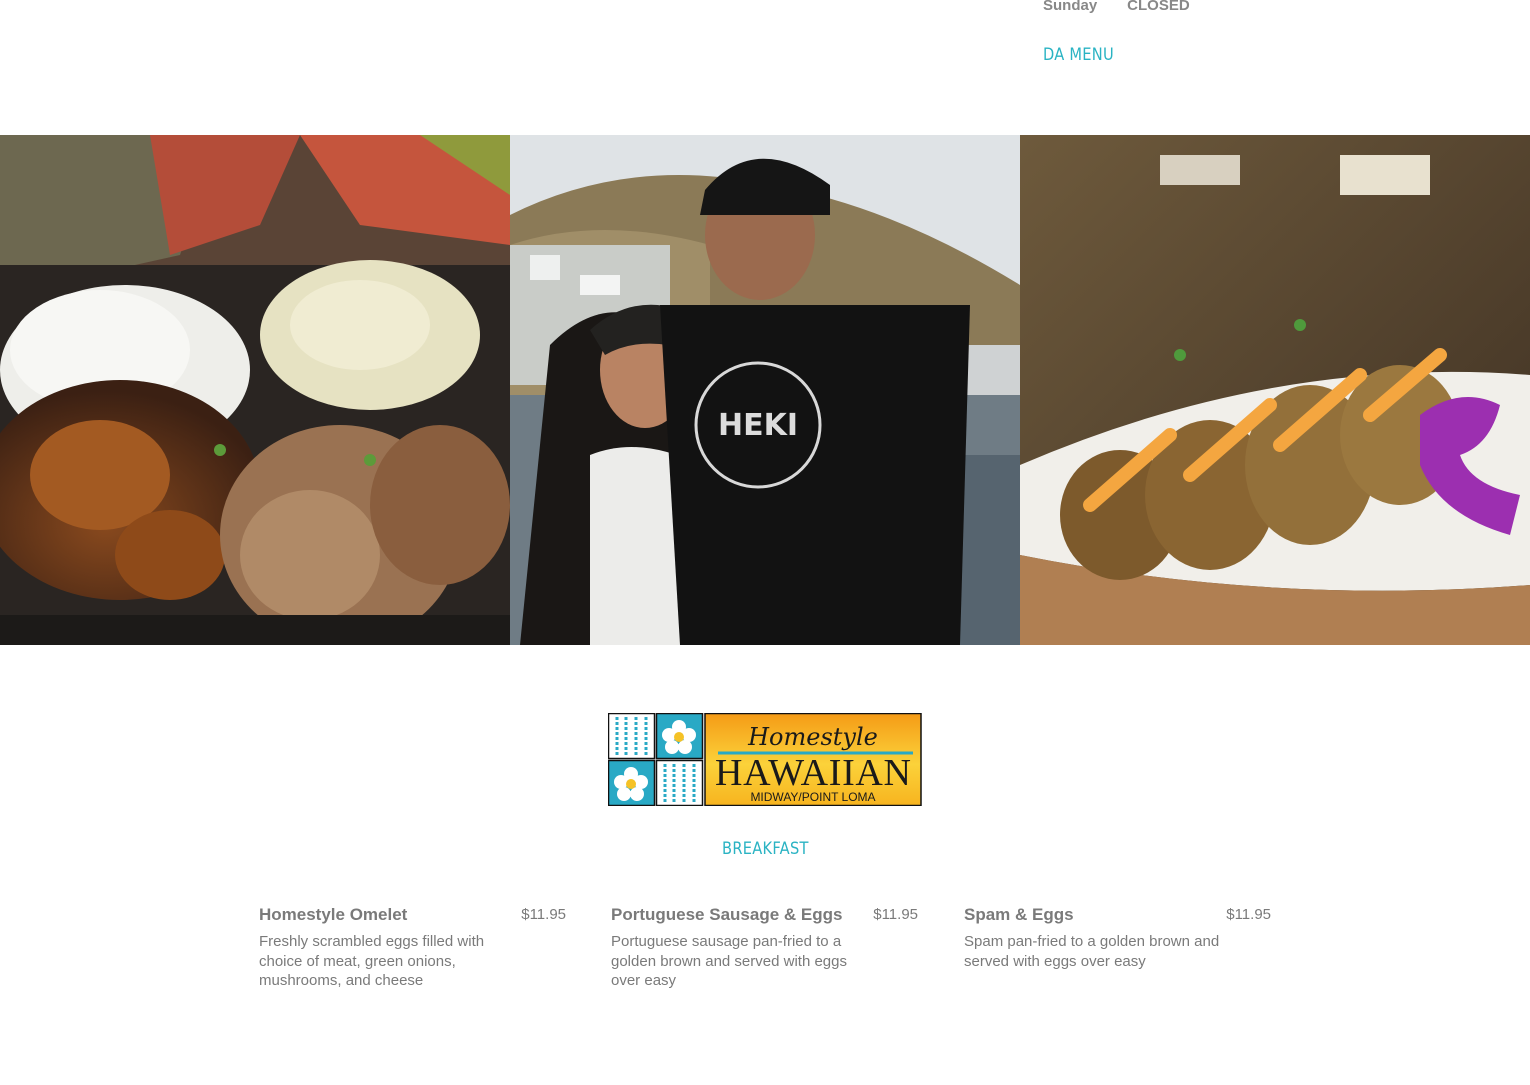 The width and height of the screenshot is (1530, 1085). What do you see at coordinates (758, 425) in the screenshot?
I see `svg-text: HEKI` at bounding box center [758, 425].